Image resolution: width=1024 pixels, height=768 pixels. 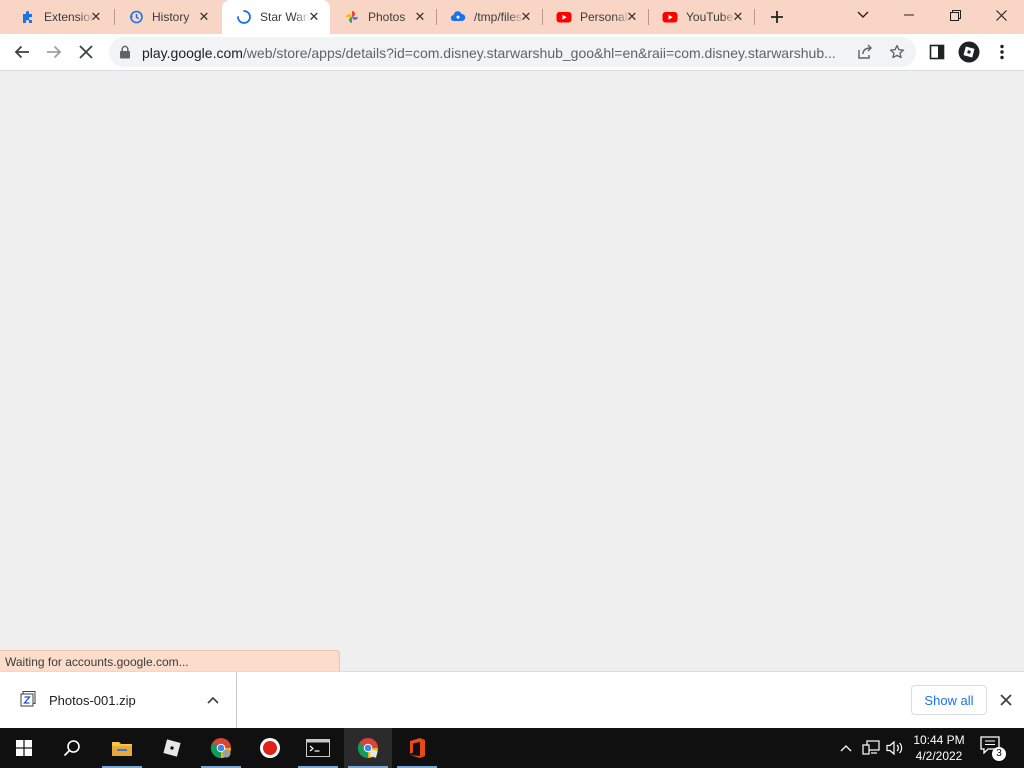 I want to click on stop-loading-button, so click(x=86, y=52).